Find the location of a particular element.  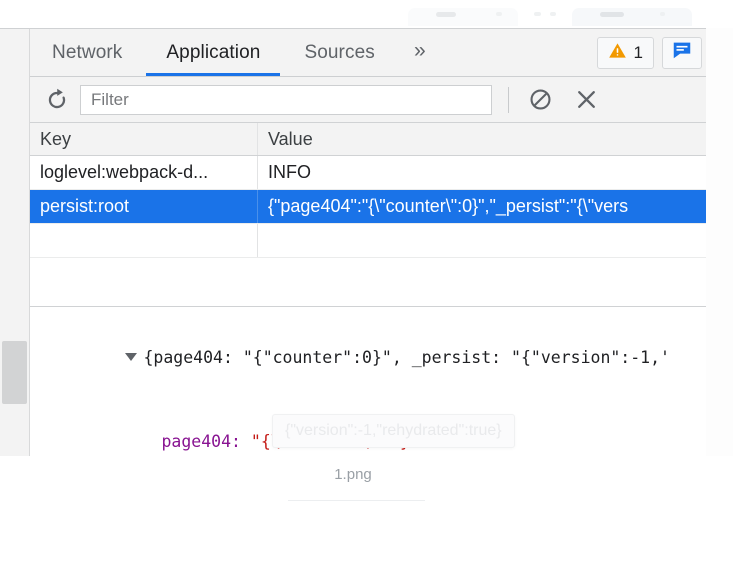

warning-badge: 1 is located at coordinates (625, 52).